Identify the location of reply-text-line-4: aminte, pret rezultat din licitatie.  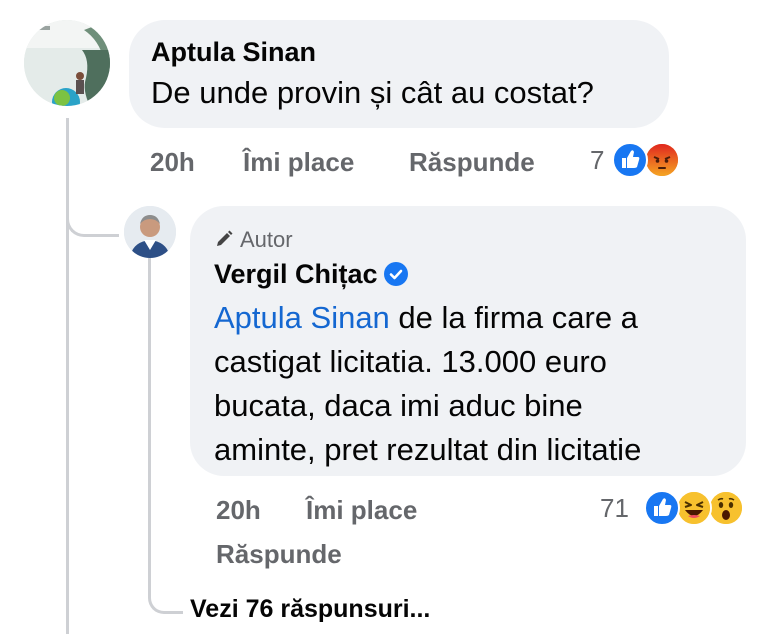
(428, 449).